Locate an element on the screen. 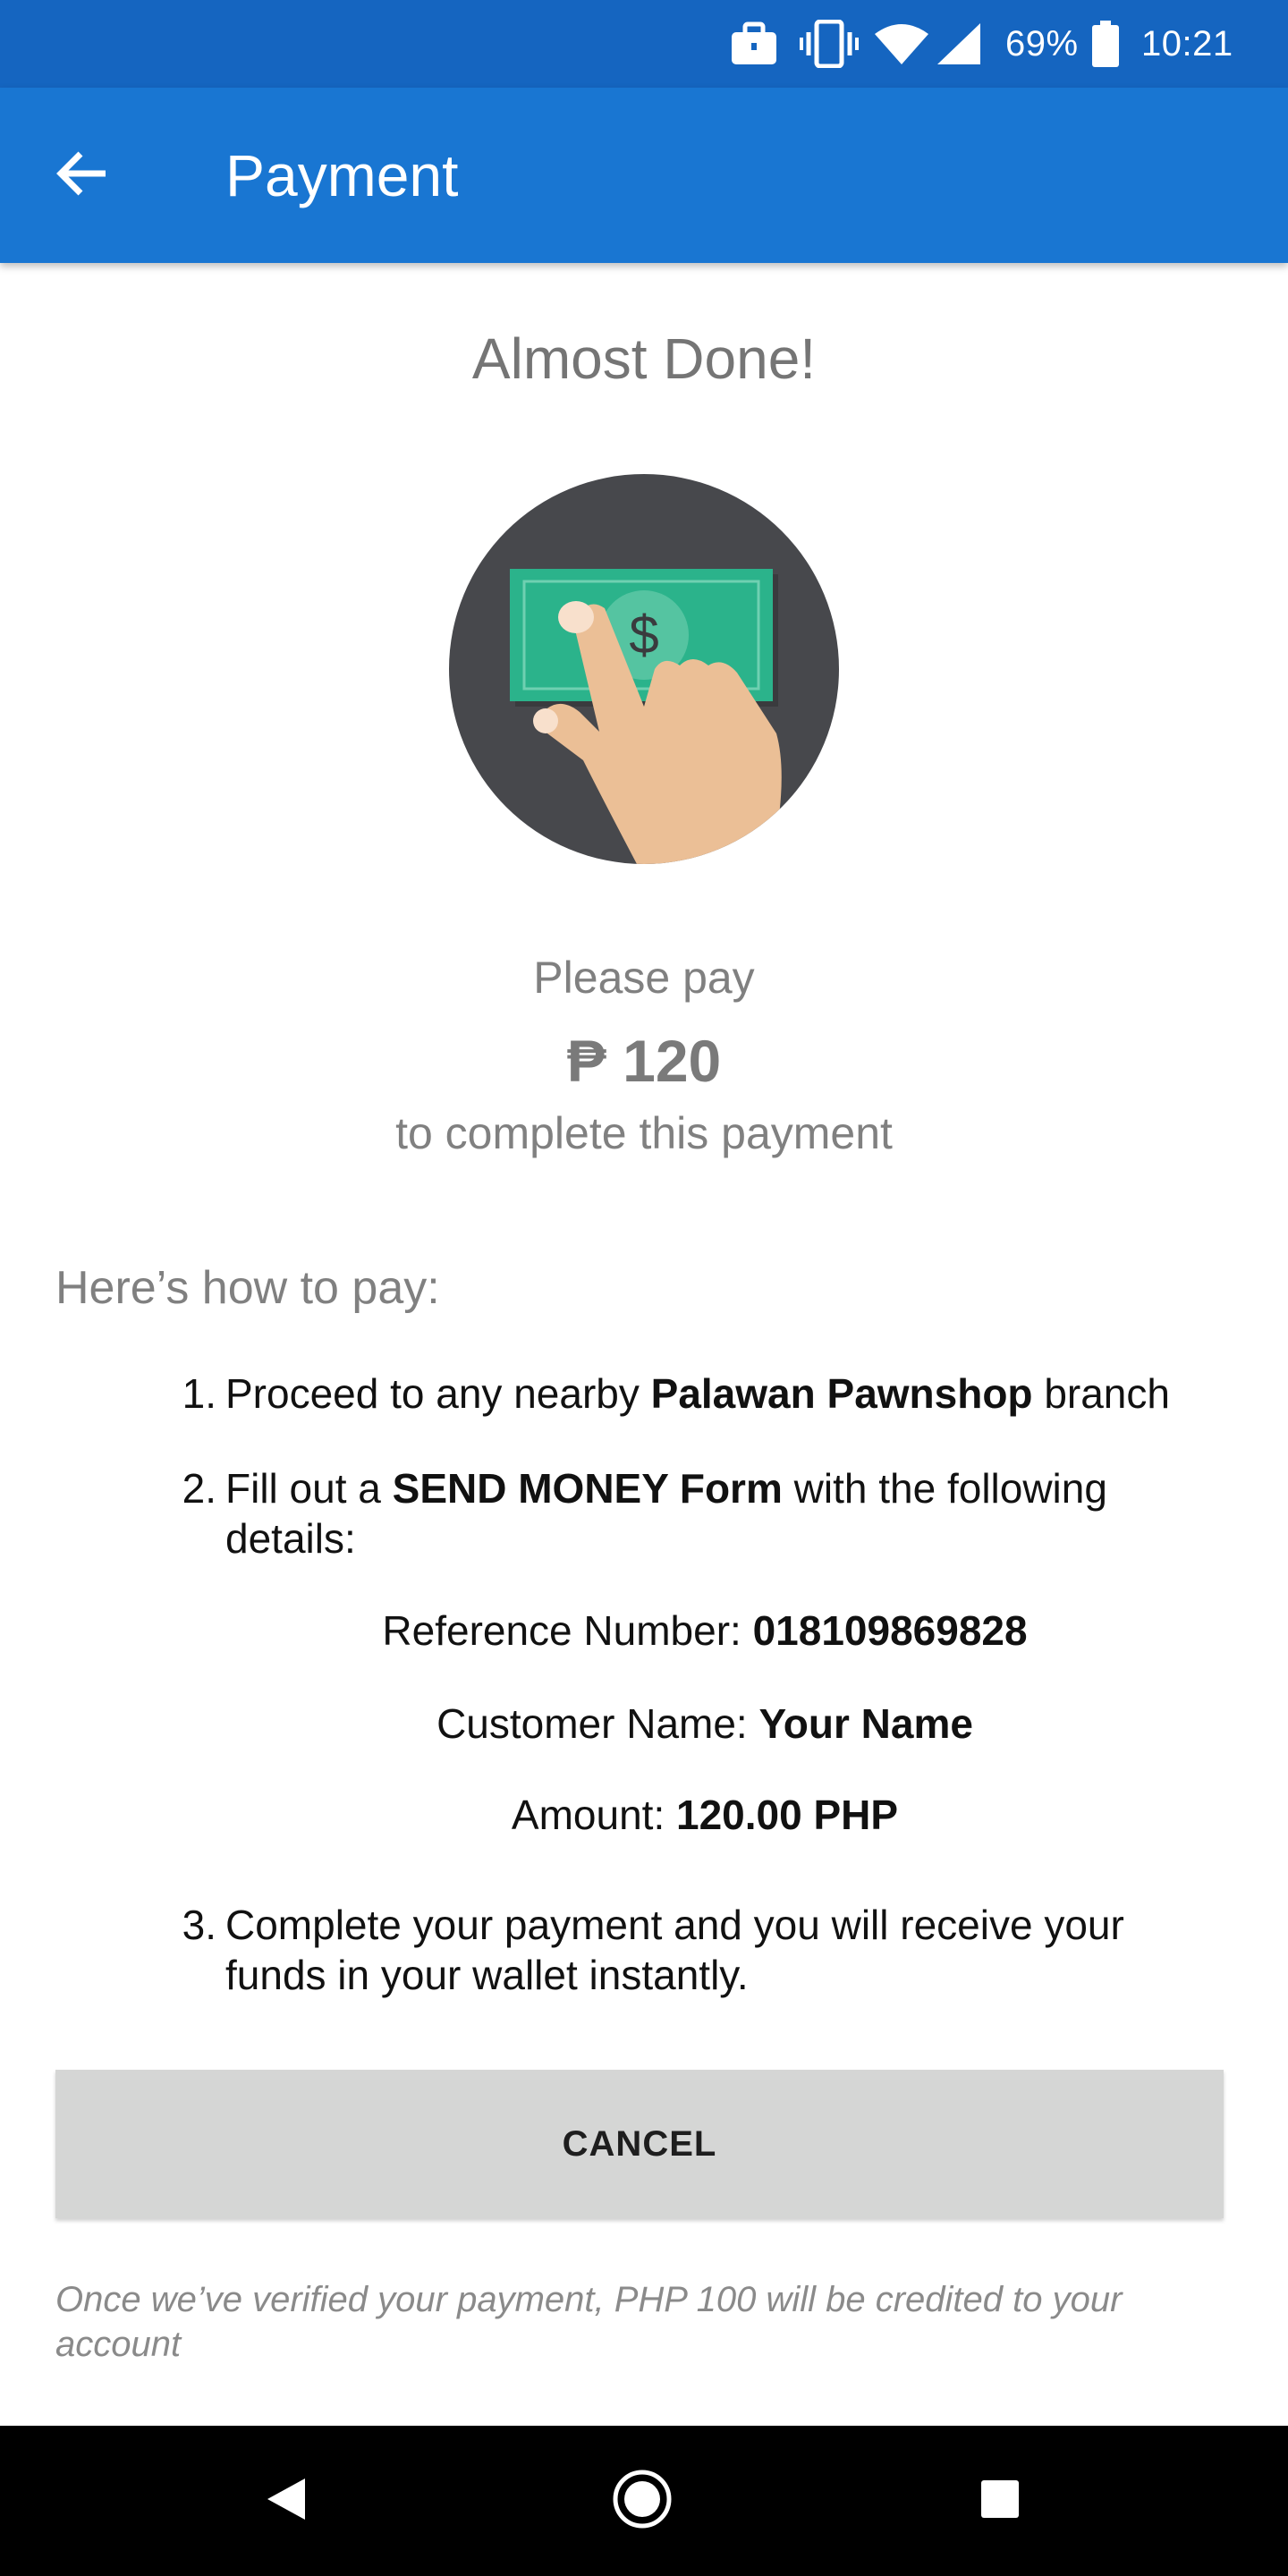  nav-recents-button is located at coordinates (1000, 2501).